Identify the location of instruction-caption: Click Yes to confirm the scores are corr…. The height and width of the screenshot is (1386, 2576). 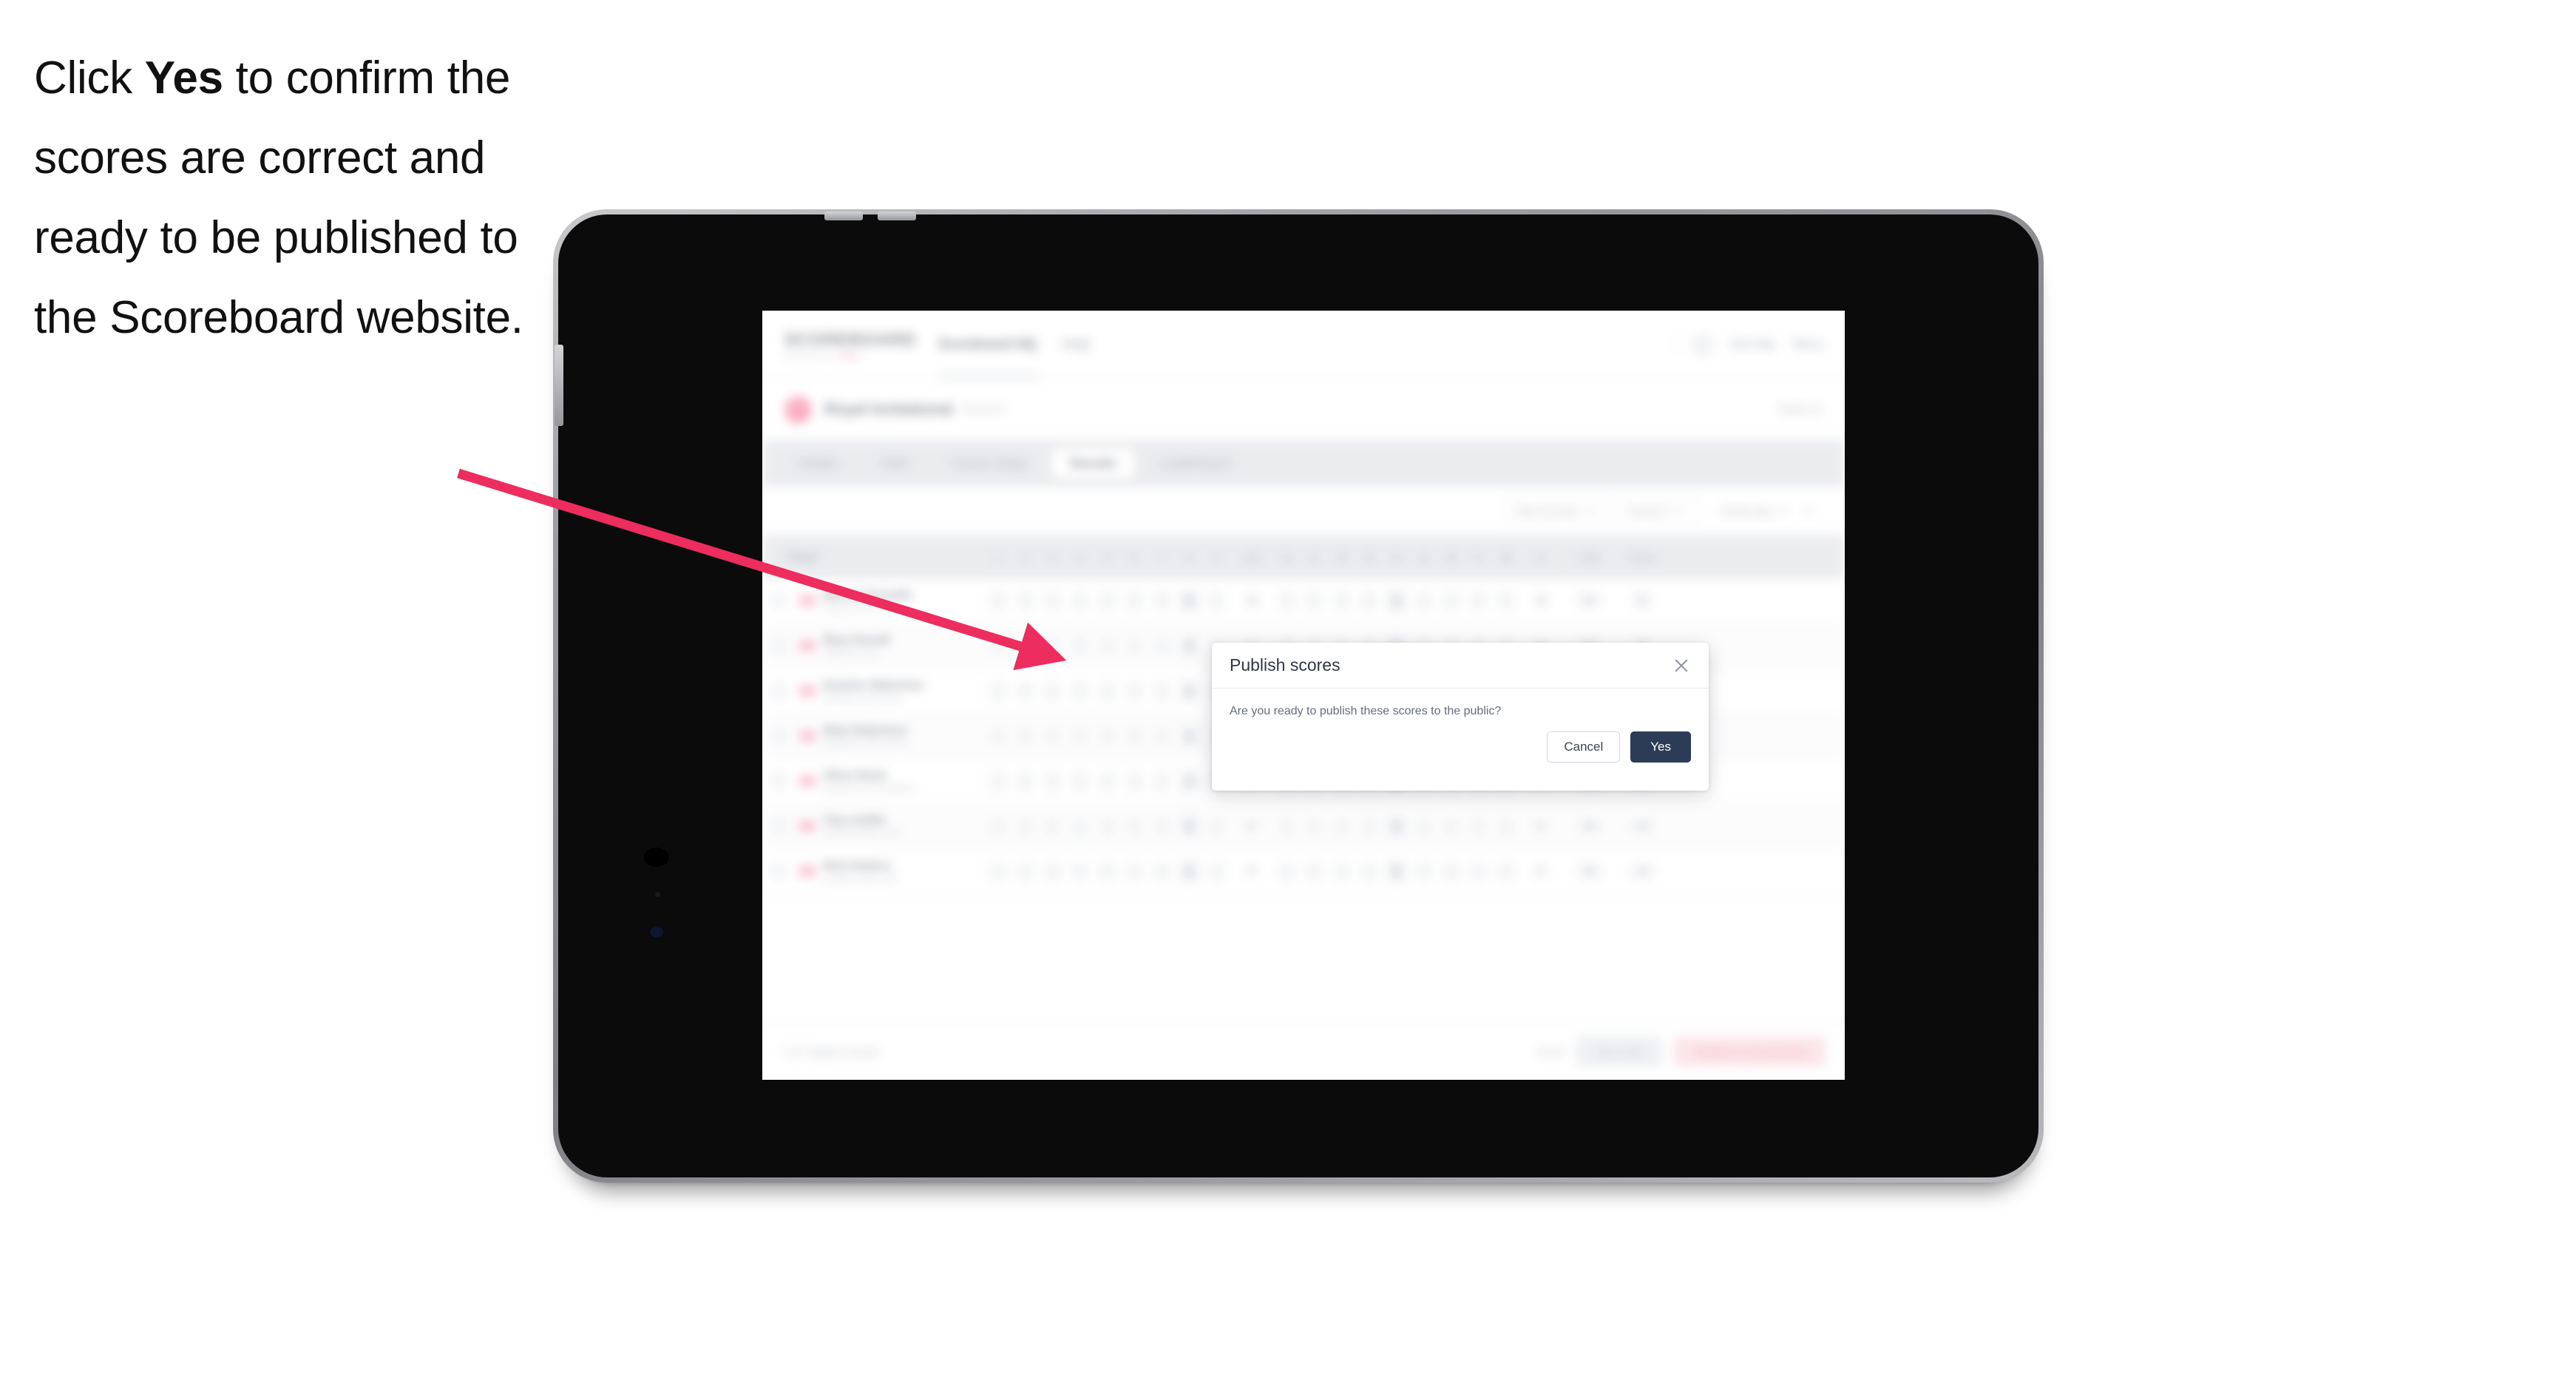
(304, 198).